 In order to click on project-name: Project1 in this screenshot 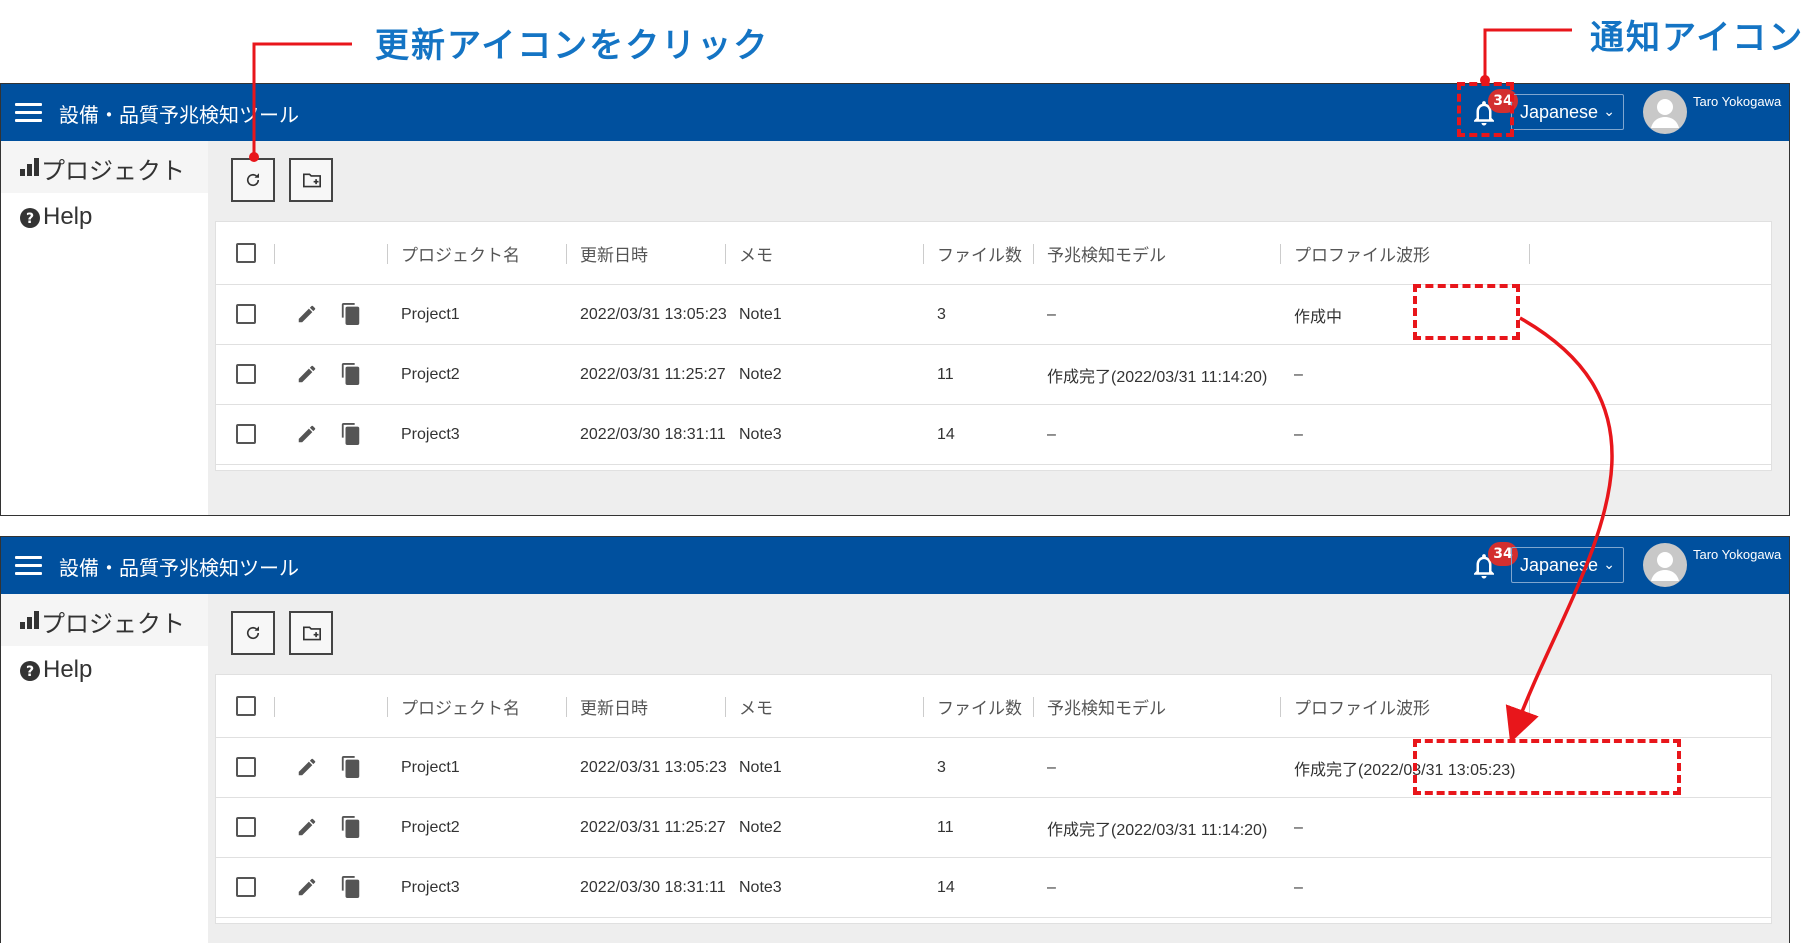, I will do `click(430, 767)`.